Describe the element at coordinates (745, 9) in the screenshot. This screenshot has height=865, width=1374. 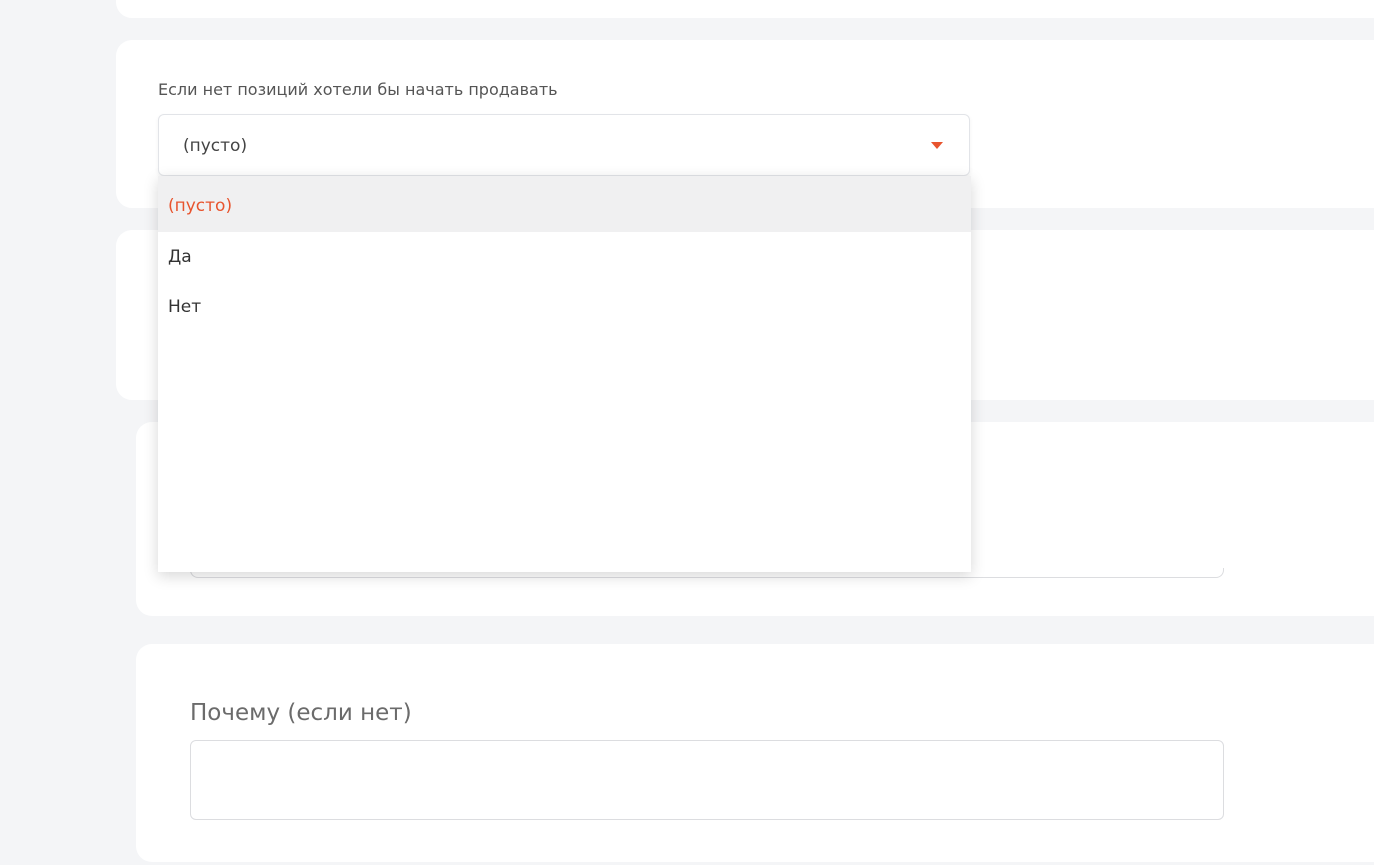
I see `form-card-previous` at that location.